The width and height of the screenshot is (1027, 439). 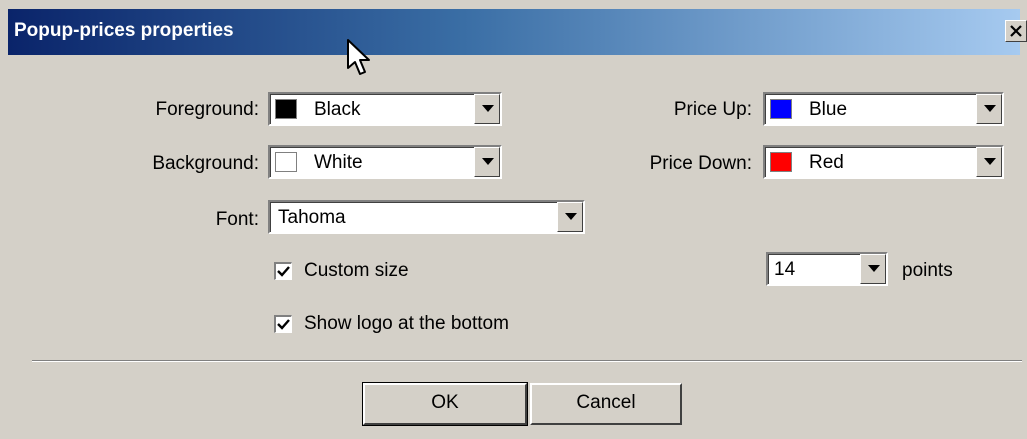 I want to click on price-down-select: Red, so click(x=883, y=162).